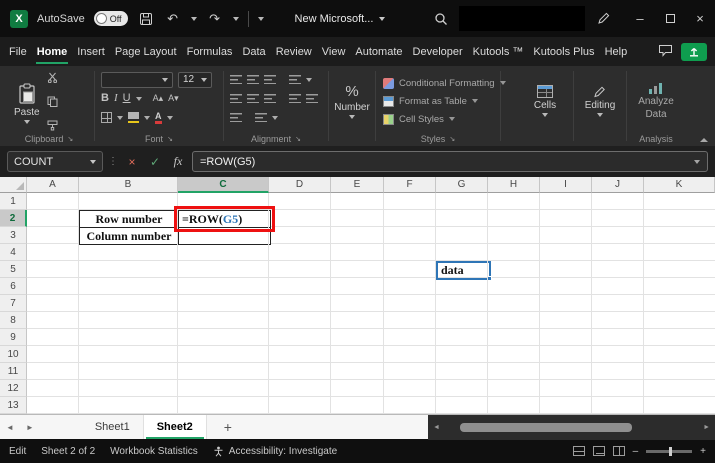 This screenshot has width=715, height=463. I want to click on menu-tab: Review, so click(294, 51).